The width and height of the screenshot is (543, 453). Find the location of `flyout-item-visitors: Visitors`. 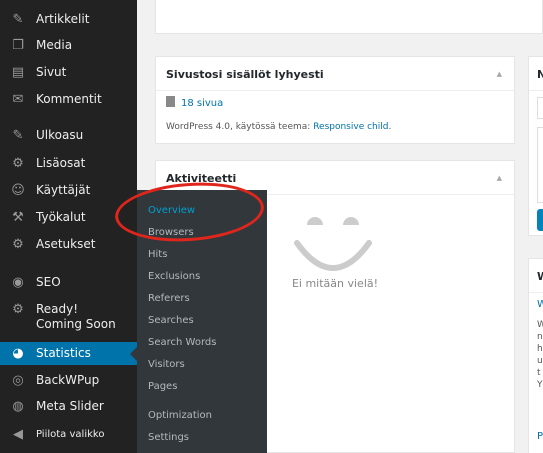

flyout-item-visitors: Visitors is located at coordinates (166, 365).